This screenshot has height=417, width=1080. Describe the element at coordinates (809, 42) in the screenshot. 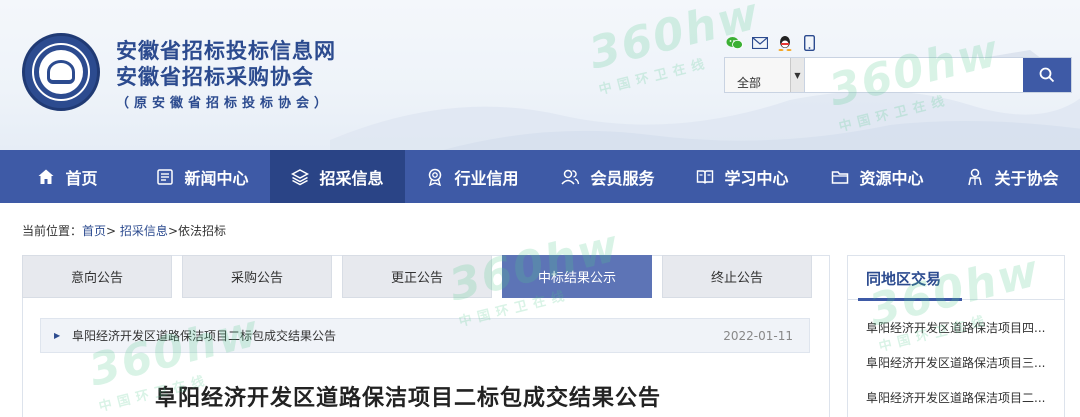

I see `mobile-icon` at that location.